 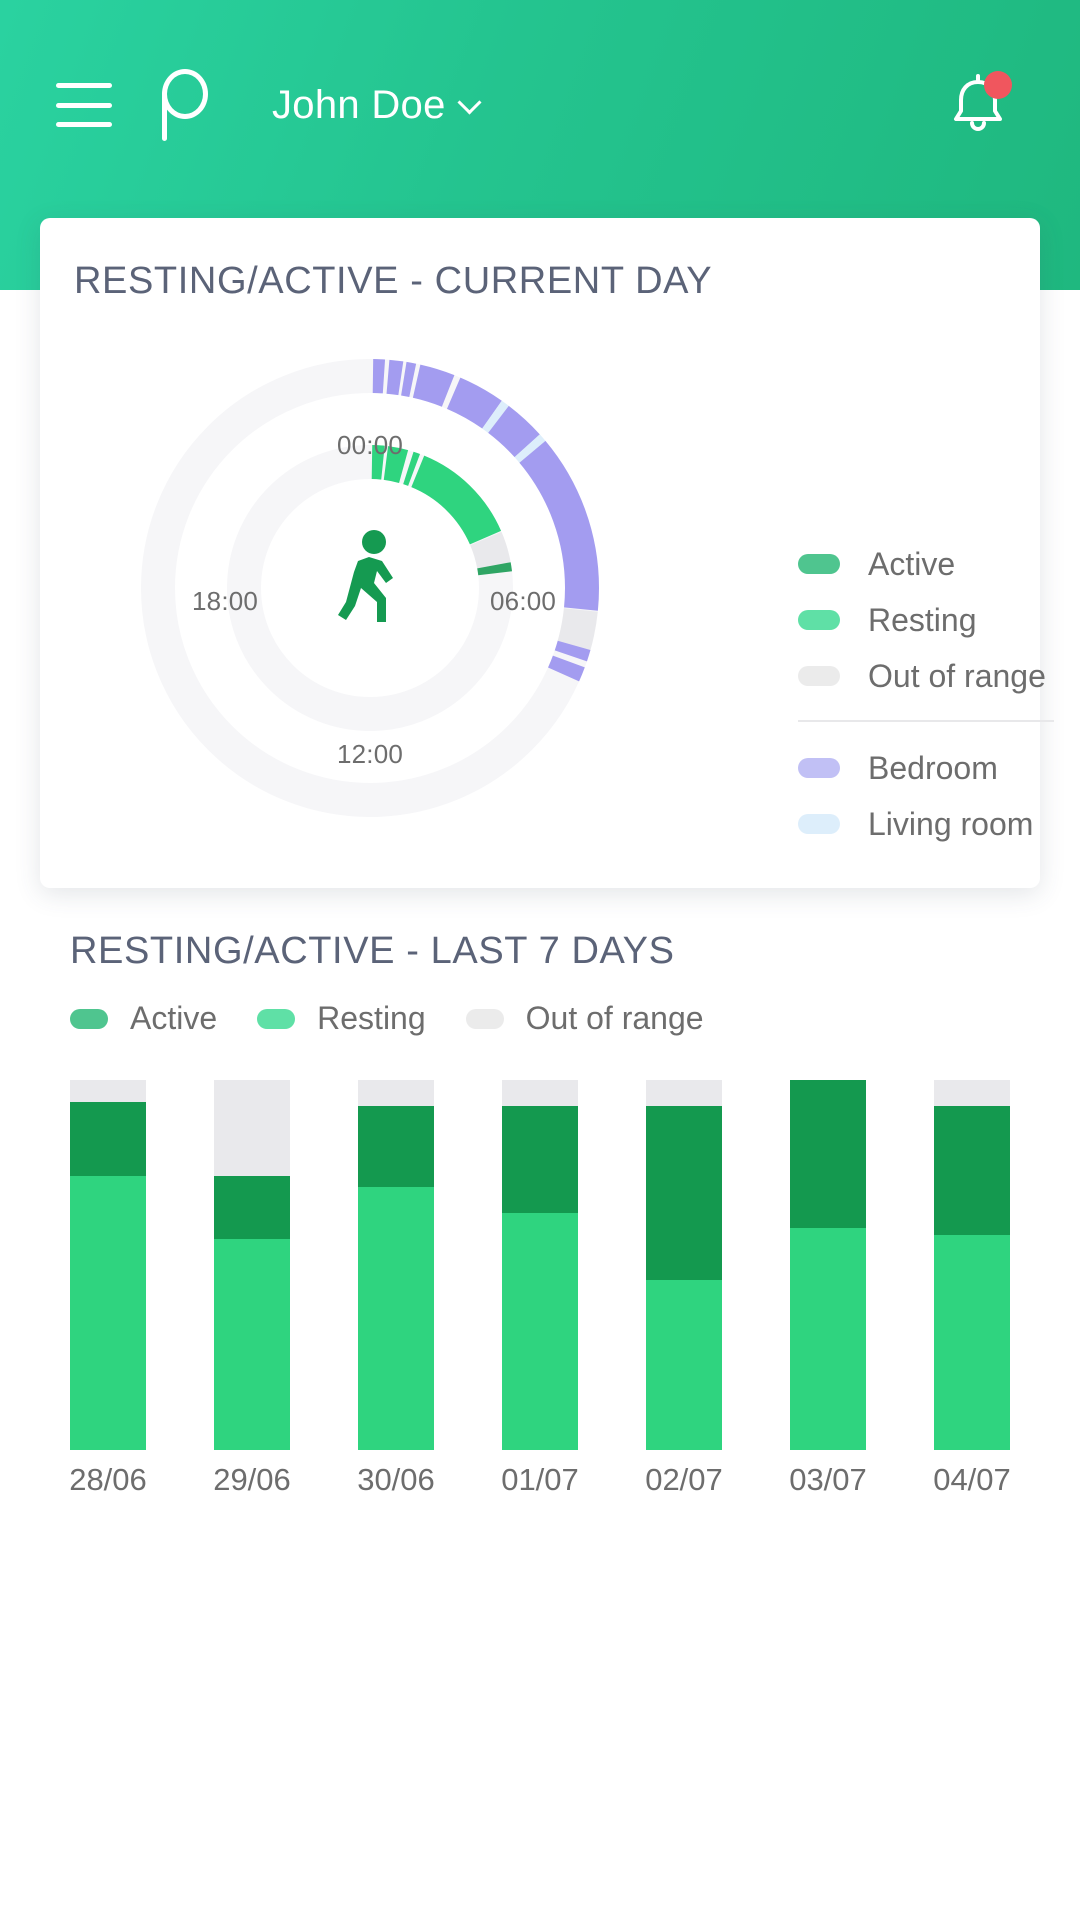 I want to click on legend-label-bedroom: Bedroom, so click(x=933, y=767).